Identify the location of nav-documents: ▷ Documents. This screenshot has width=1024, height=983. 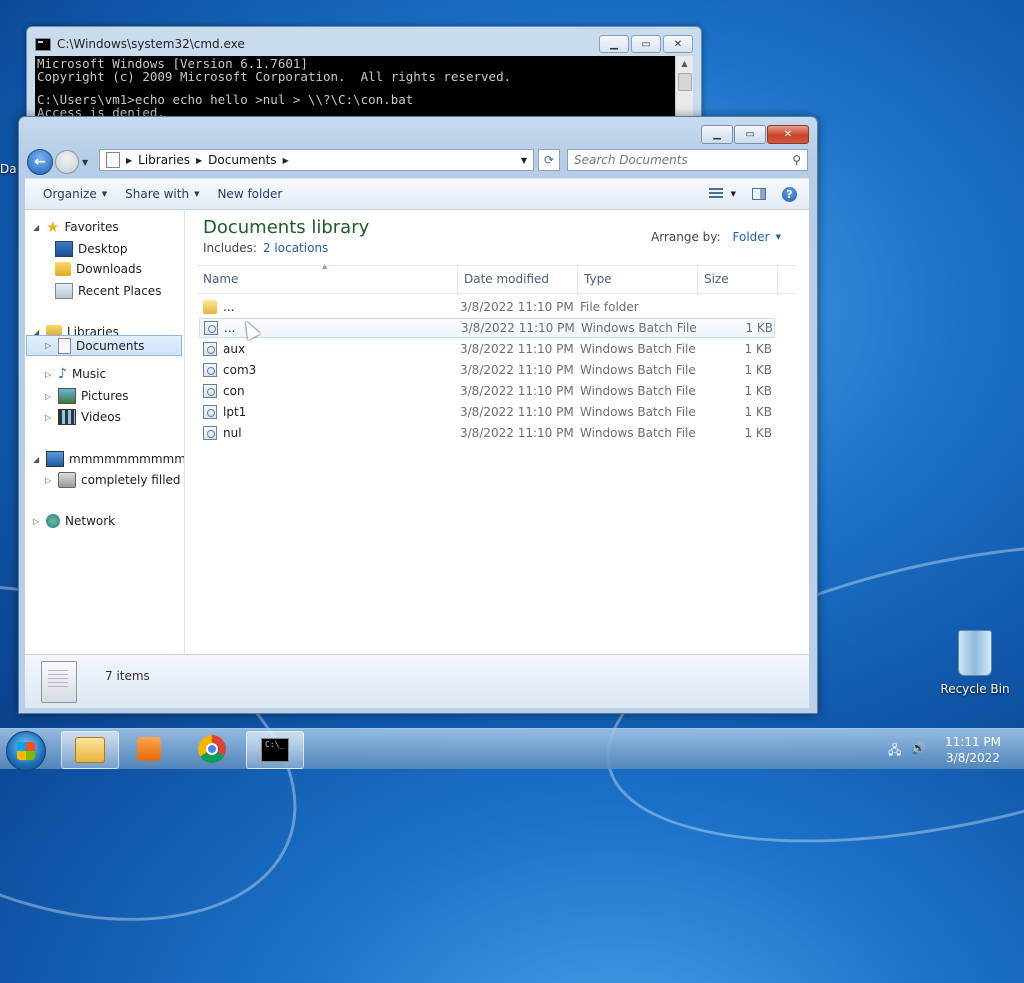
(104, 345).